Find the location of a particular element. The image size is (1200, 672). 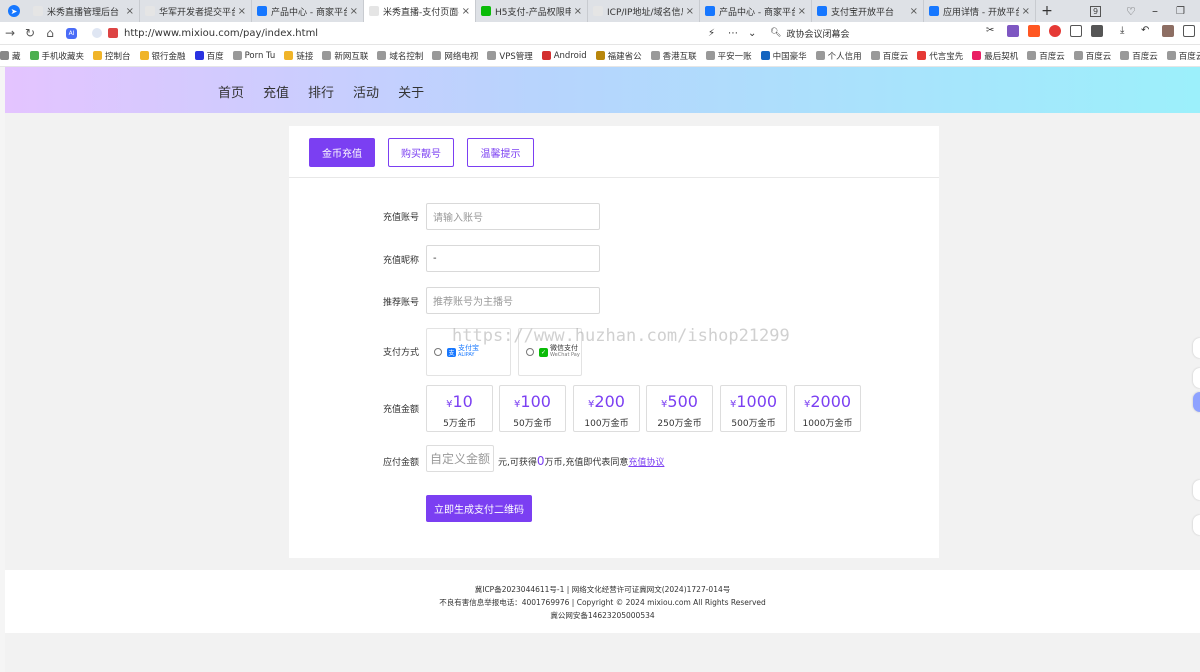

tab-buy-number: 购买靓号 is located at coordinates (421, 152).